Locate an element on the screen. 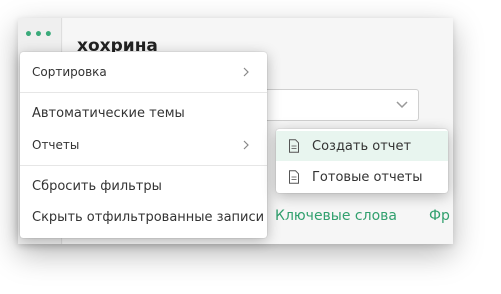 The width and height of the screenshot is (501, 294). menu-item-label: Сбросить фильтры is located at coordinates (97, 186).